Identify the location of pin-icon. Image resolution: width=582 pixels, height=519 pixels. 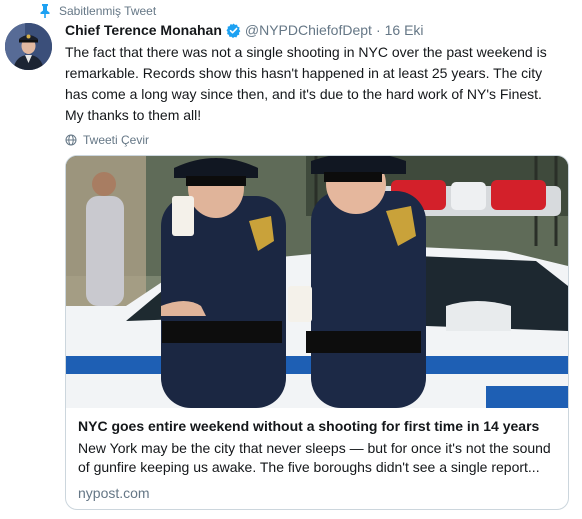
(45, 11).